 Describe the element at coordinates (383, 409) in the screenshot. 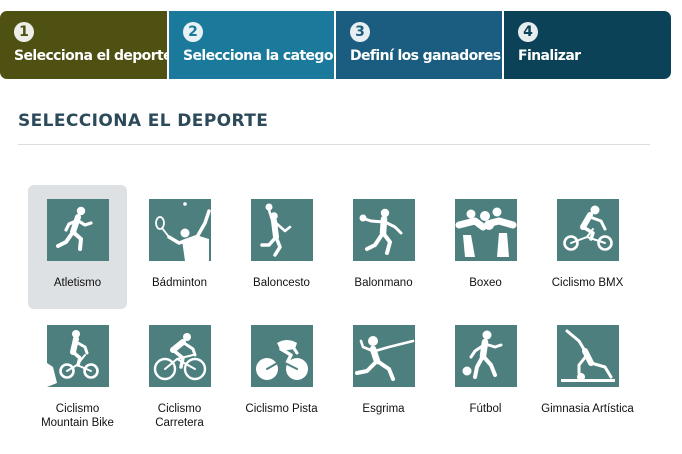

I see `sport-name: Esgrima` at that location.